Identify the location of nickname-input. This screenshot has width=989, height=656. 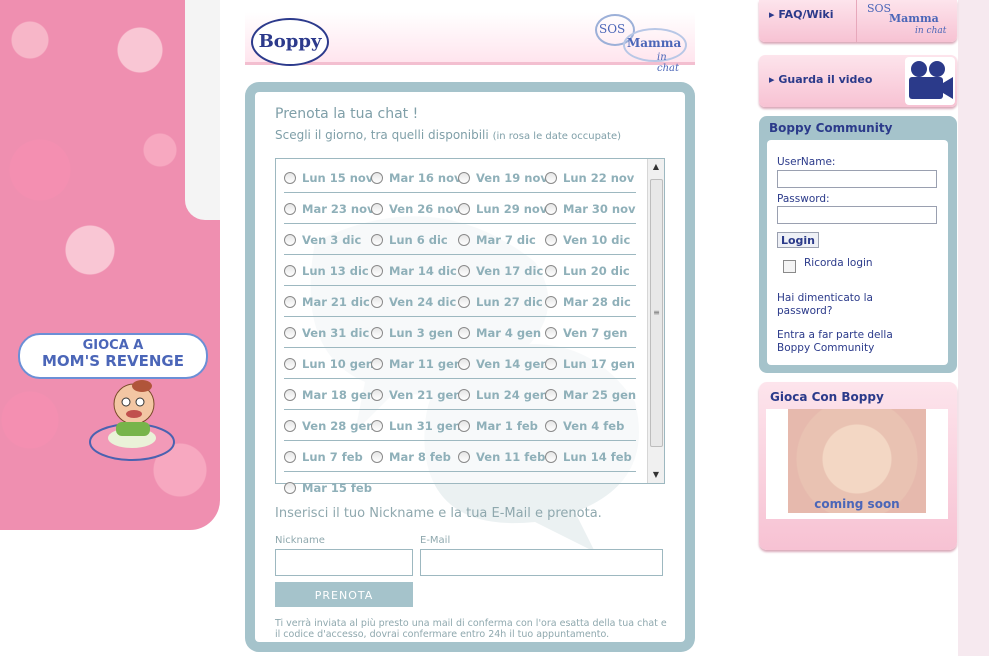
(344, 562).